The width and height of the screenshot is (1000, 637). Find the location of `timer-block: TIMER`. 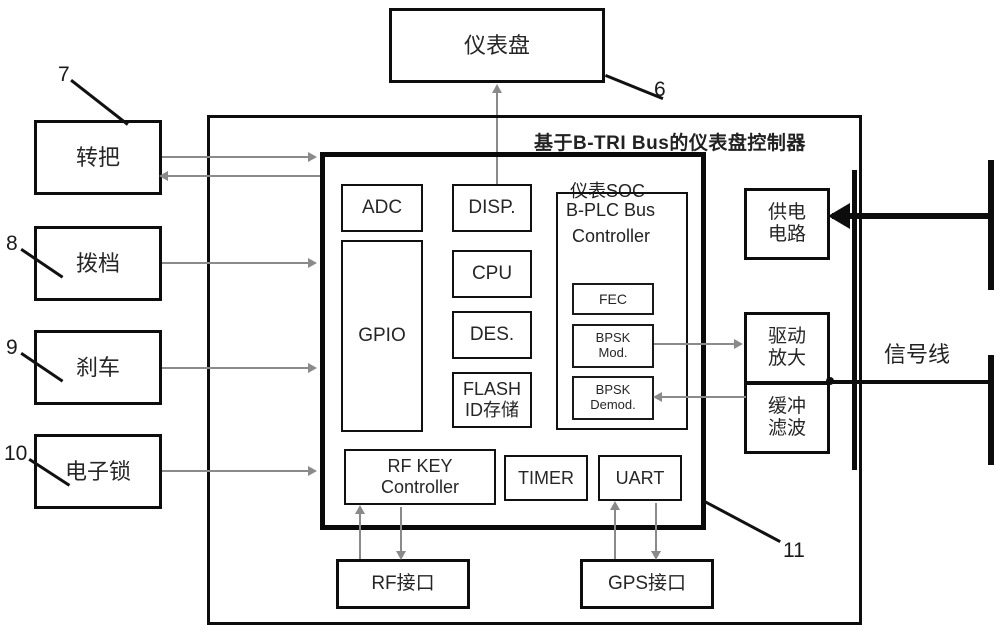

timer-block: TIMER is located at coordinates (546, 478).